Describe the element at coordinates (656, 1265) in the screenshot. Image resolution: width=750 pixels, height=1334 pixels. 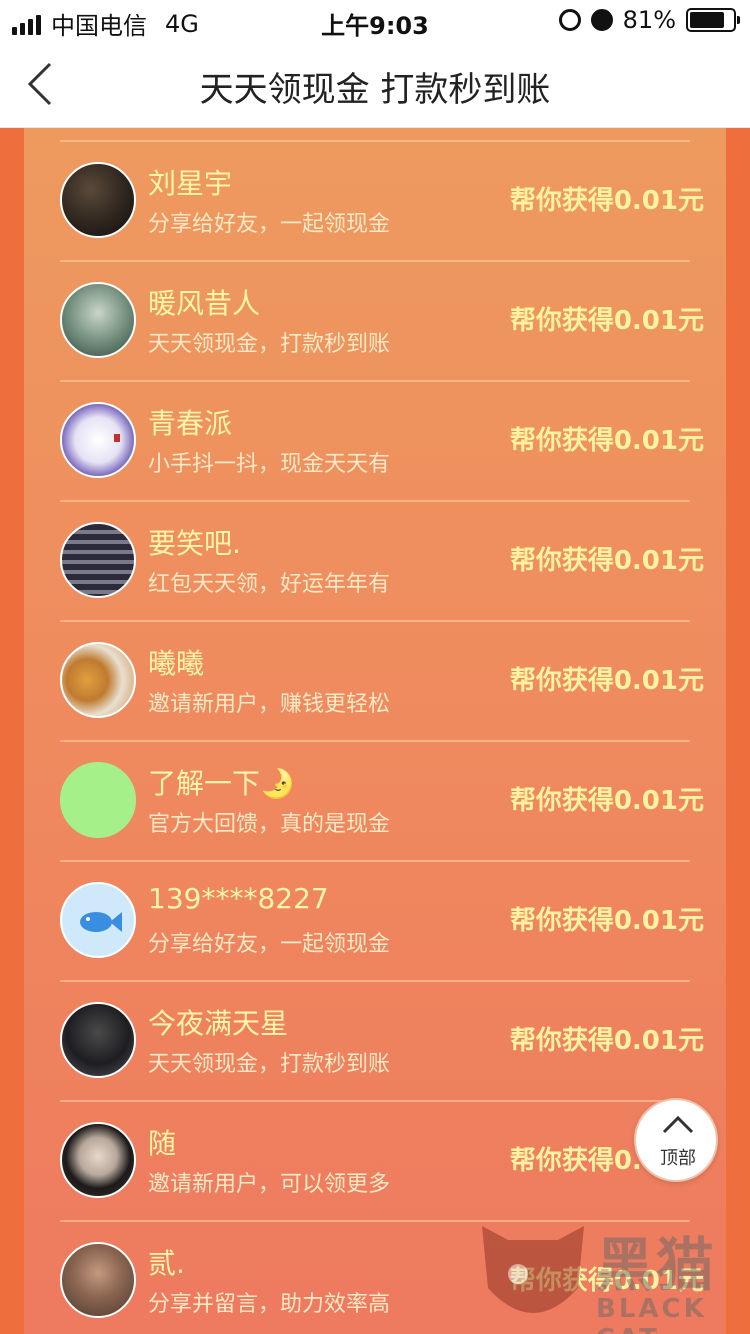
I see `watermark-cn: 黑猫` at that location.